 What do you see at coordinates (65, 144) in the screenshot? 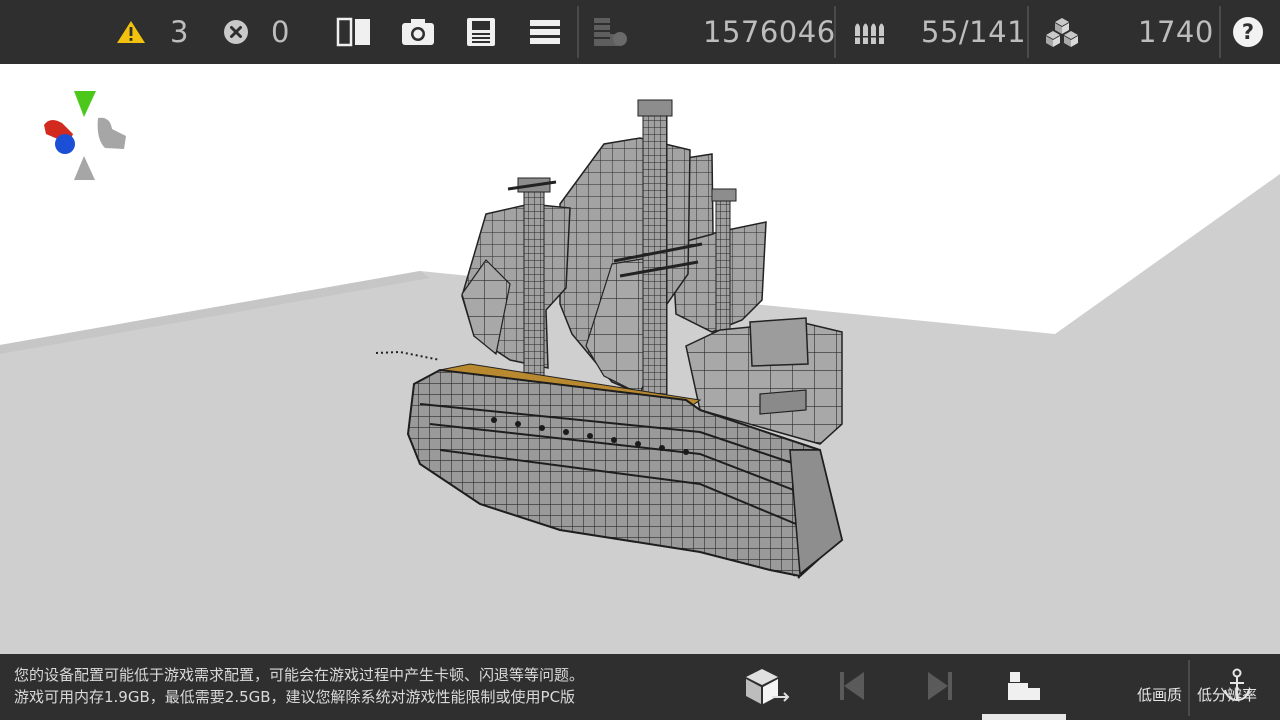
I see `axis-z-icon` at bounding box center [65, 144].